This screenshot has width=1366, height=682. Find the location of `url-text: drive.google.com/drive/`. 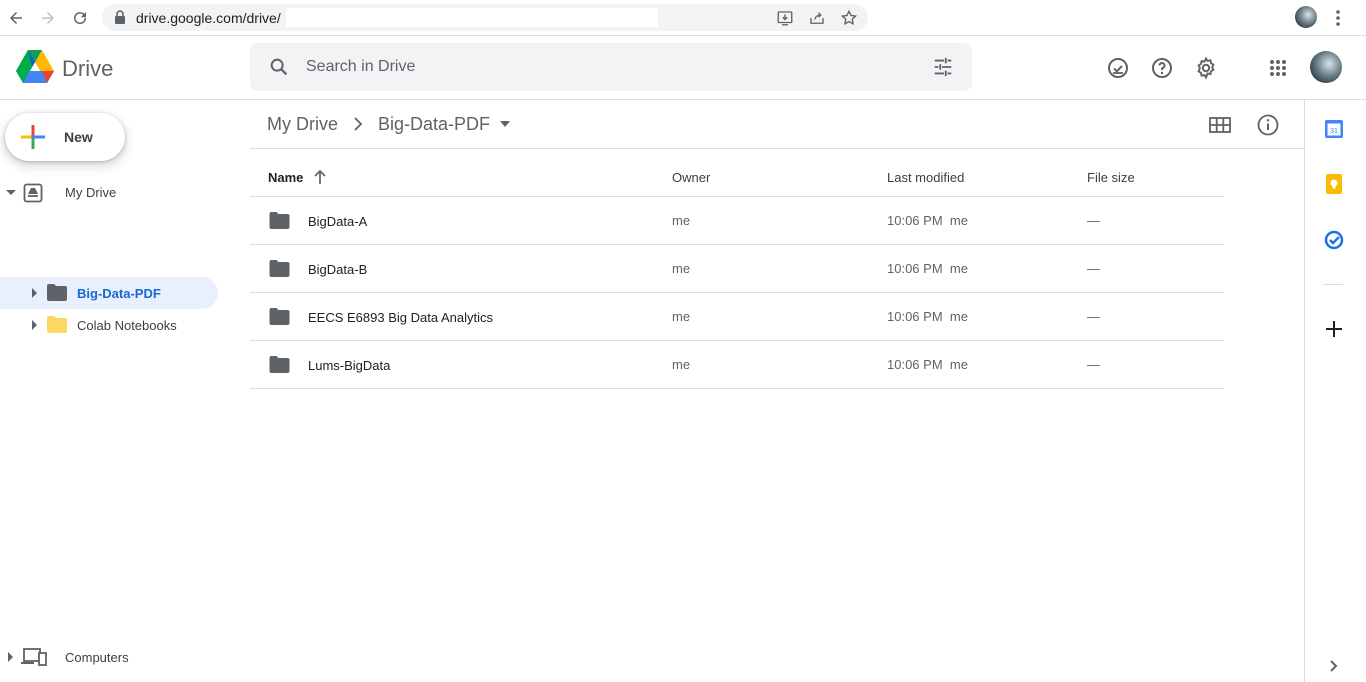

url-text: drive.google.com/drive/ is located at coordinates (208, 18).